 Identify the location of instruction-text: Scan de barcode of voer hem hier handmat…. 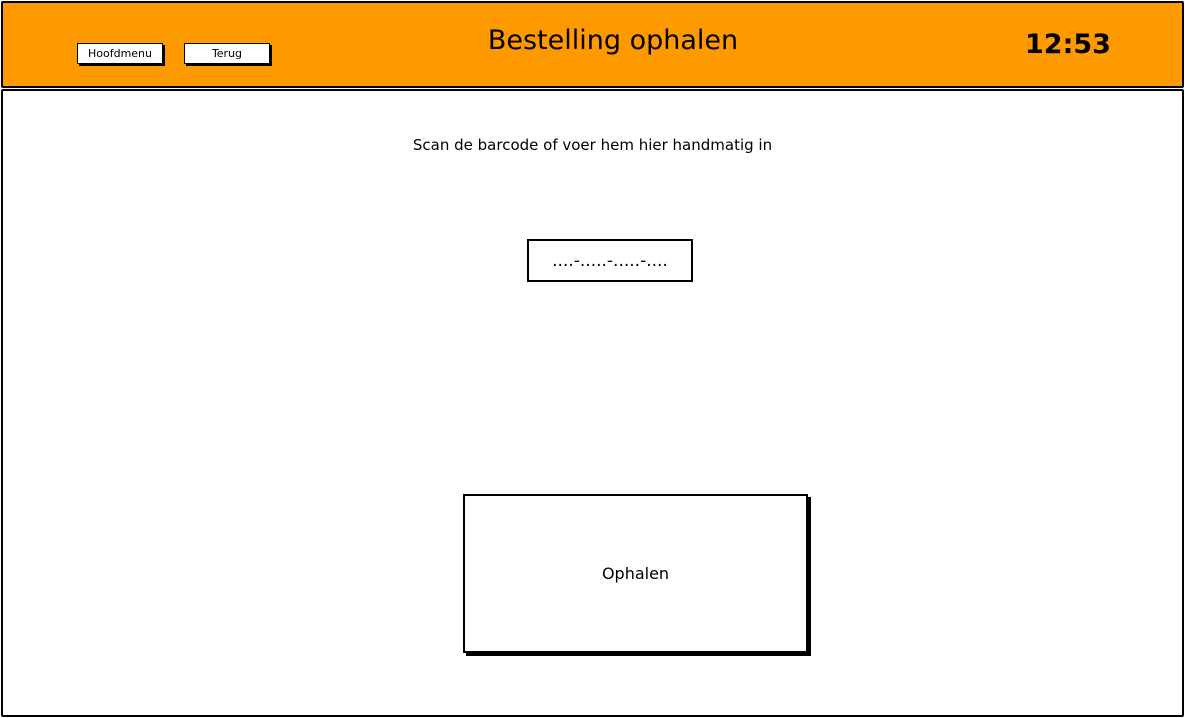
(592, 145).